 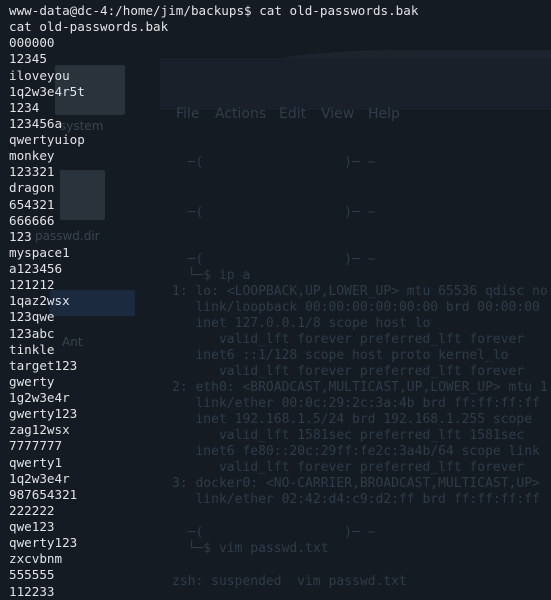 I want to click on password-line: qwertyuiop, so click(x=47, y=139).